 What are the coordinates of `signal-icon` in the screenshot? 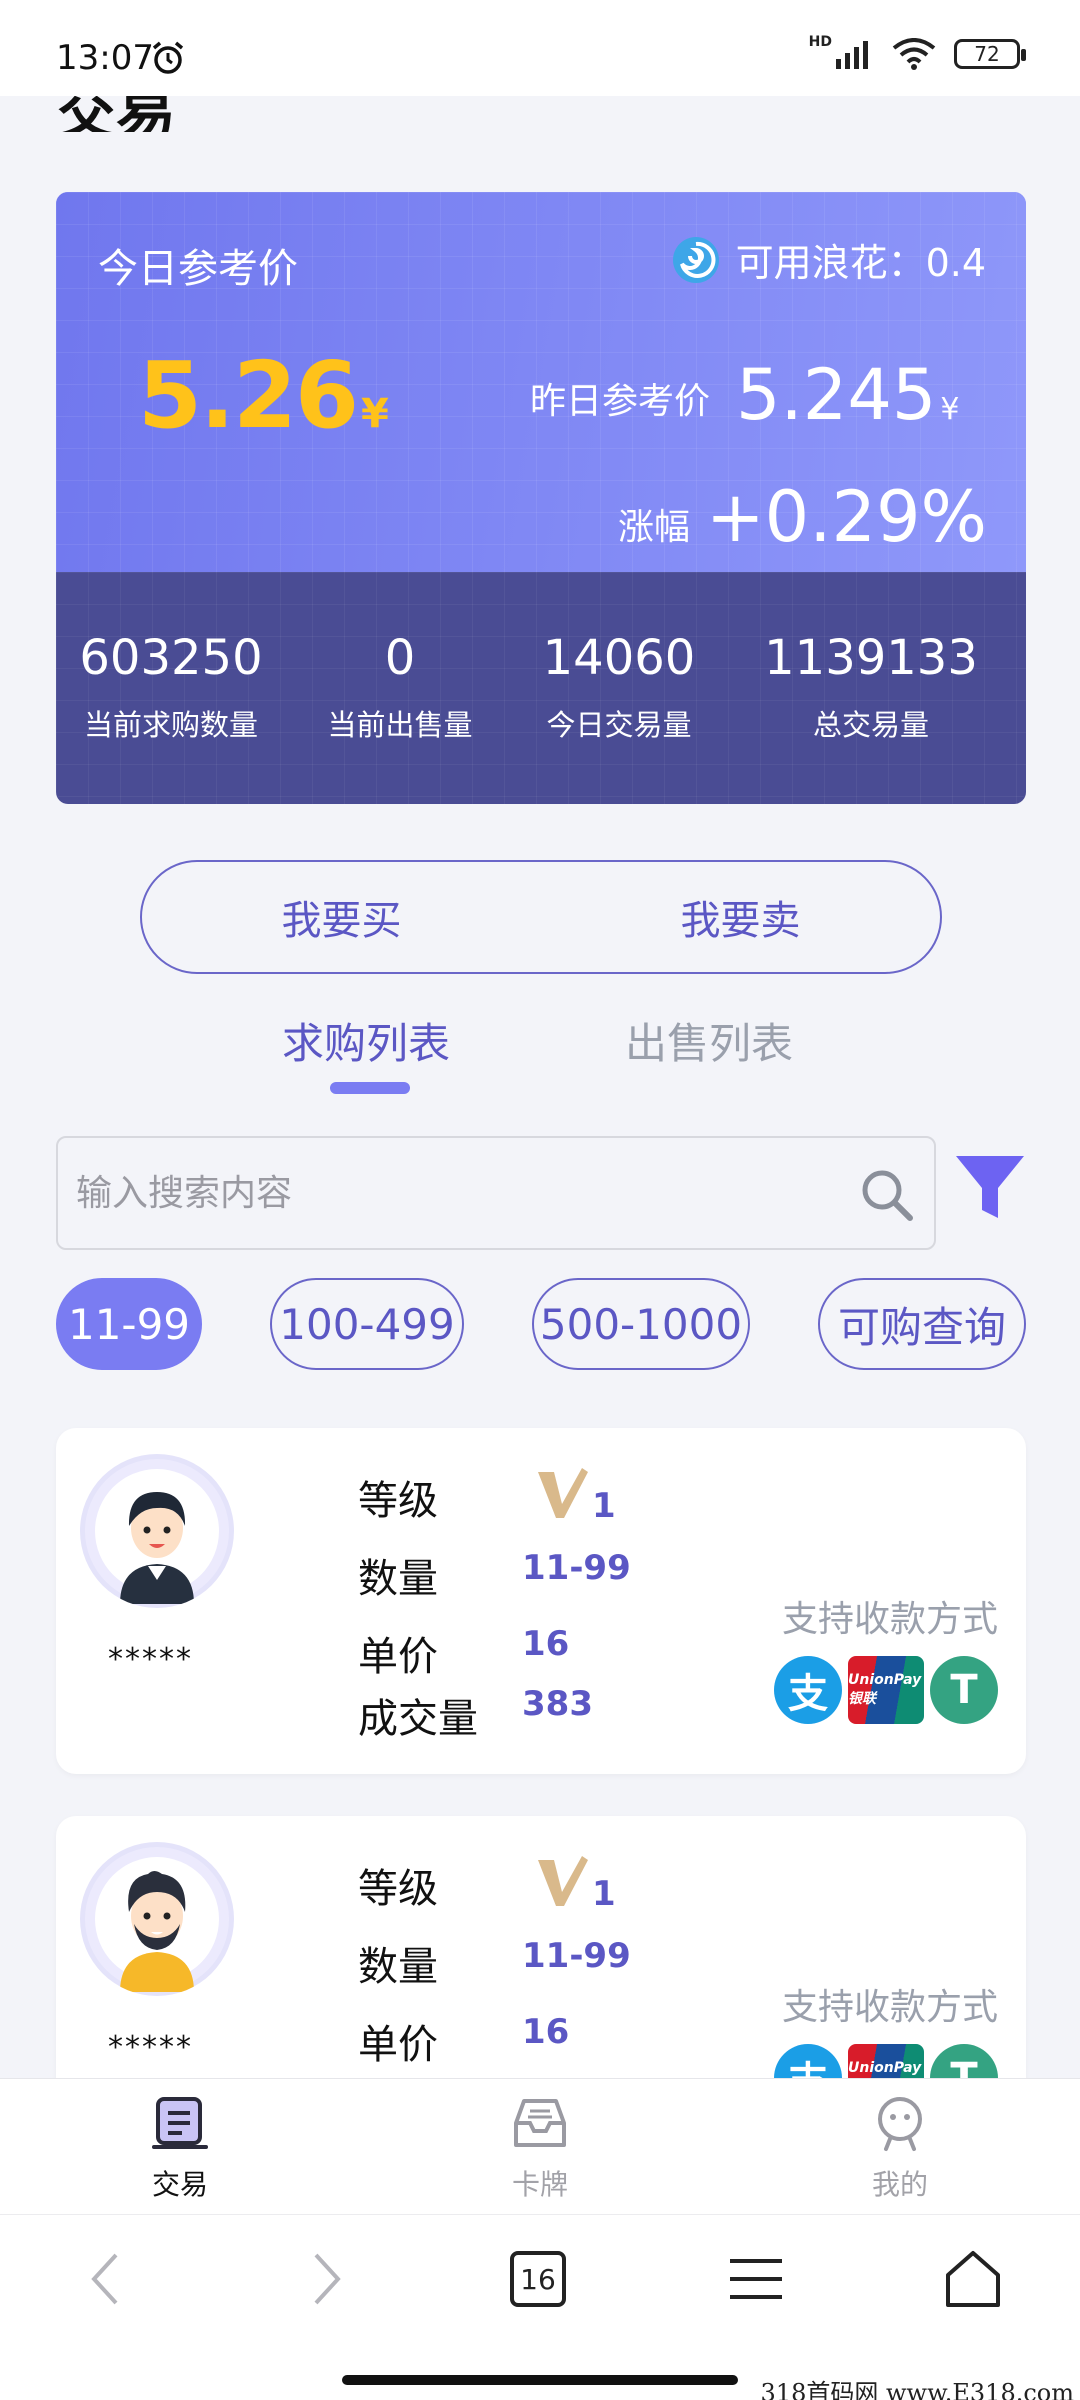 It's located at (852, 55).